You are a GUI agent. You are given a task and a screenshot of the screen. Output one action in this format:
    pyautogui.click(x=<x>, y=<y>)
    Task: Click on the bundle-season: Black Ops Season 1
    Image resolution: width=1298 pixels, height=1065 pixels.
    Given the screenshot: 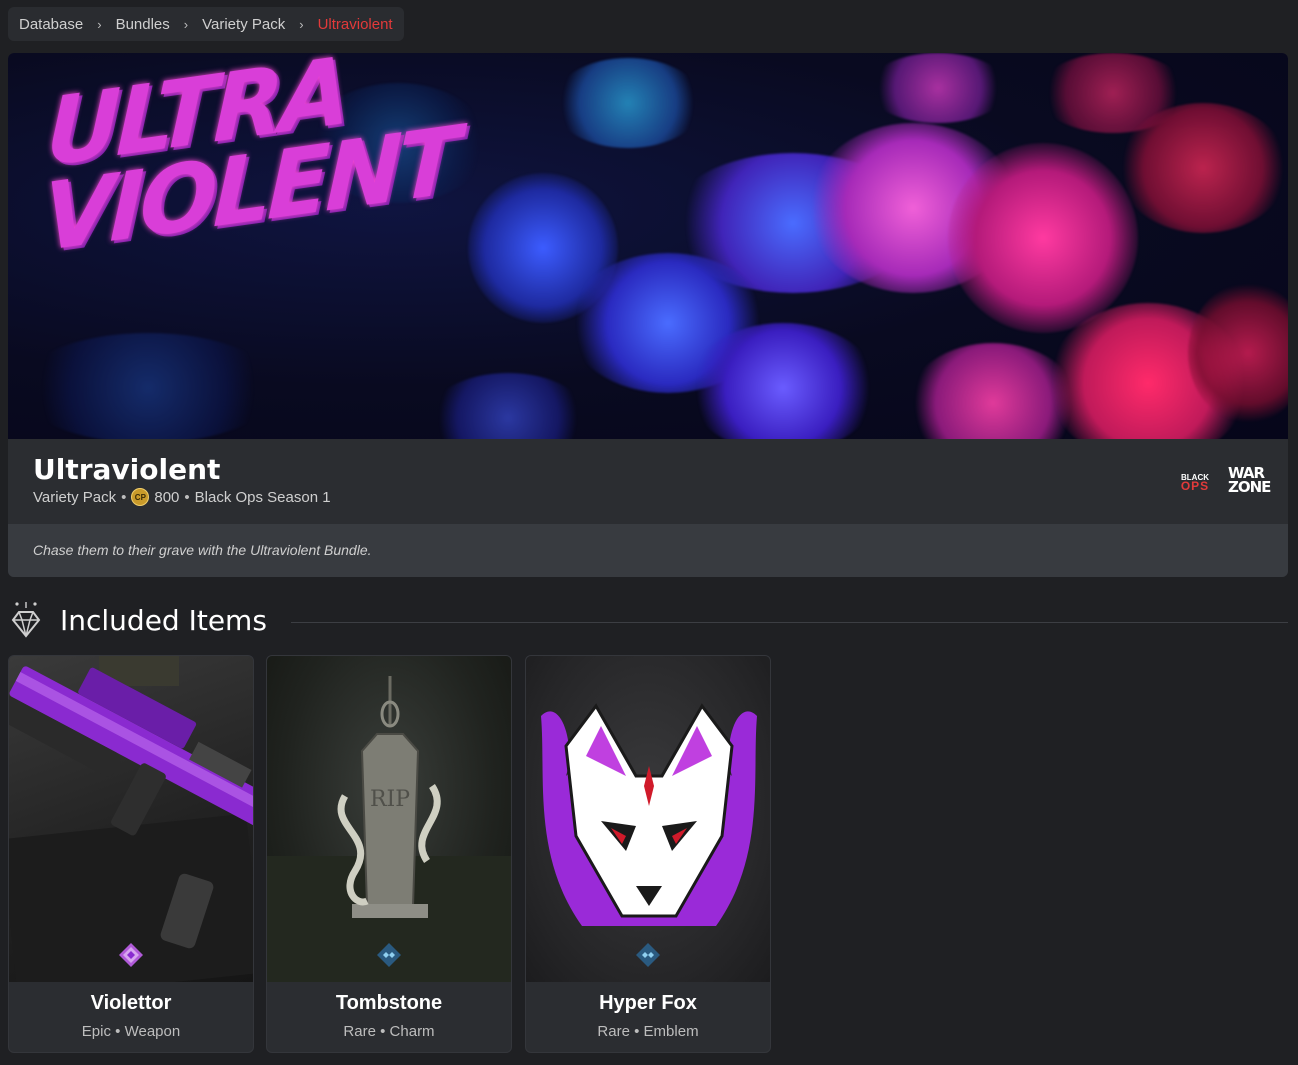 What is the action you would take?
    pyautogui.click(x=262, y=497)
    